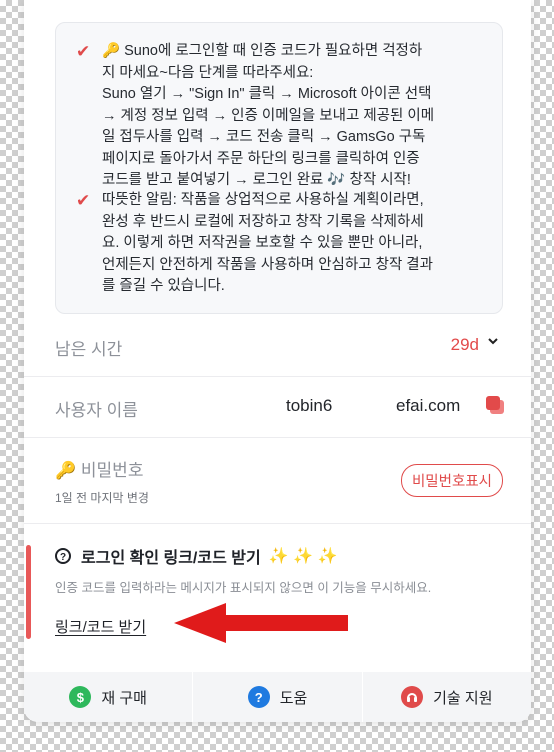 The height and width of the screenshot is (752, 554). I want to click on remaining-time-label: 남은 시간, so click(89, 349).